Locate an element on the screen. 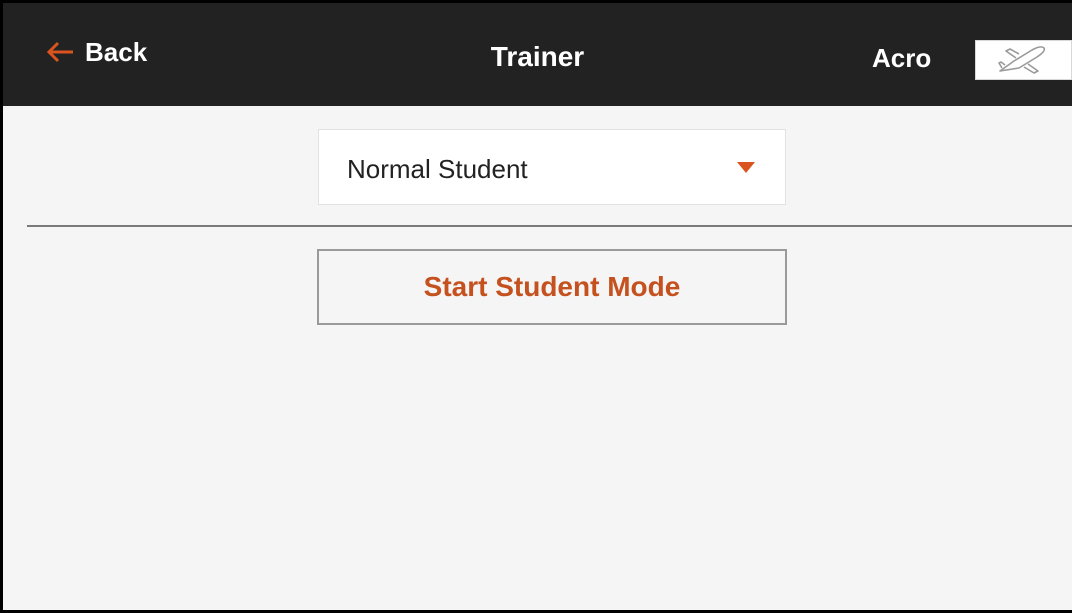 Image resolution: width=1072 pixels, height=613 pixels. divider is located at coordinates (549, 226).